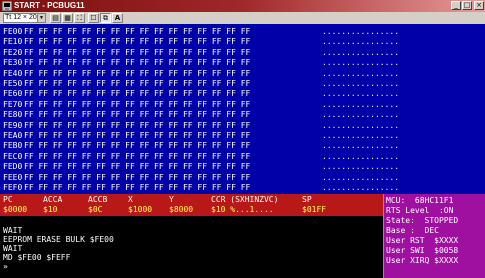 Image resolution: width=485 pixels, height=278 pixels. Describe the element at coordinates (13, 83) in the screenshot. I see `memory-address: FE50` at that location.